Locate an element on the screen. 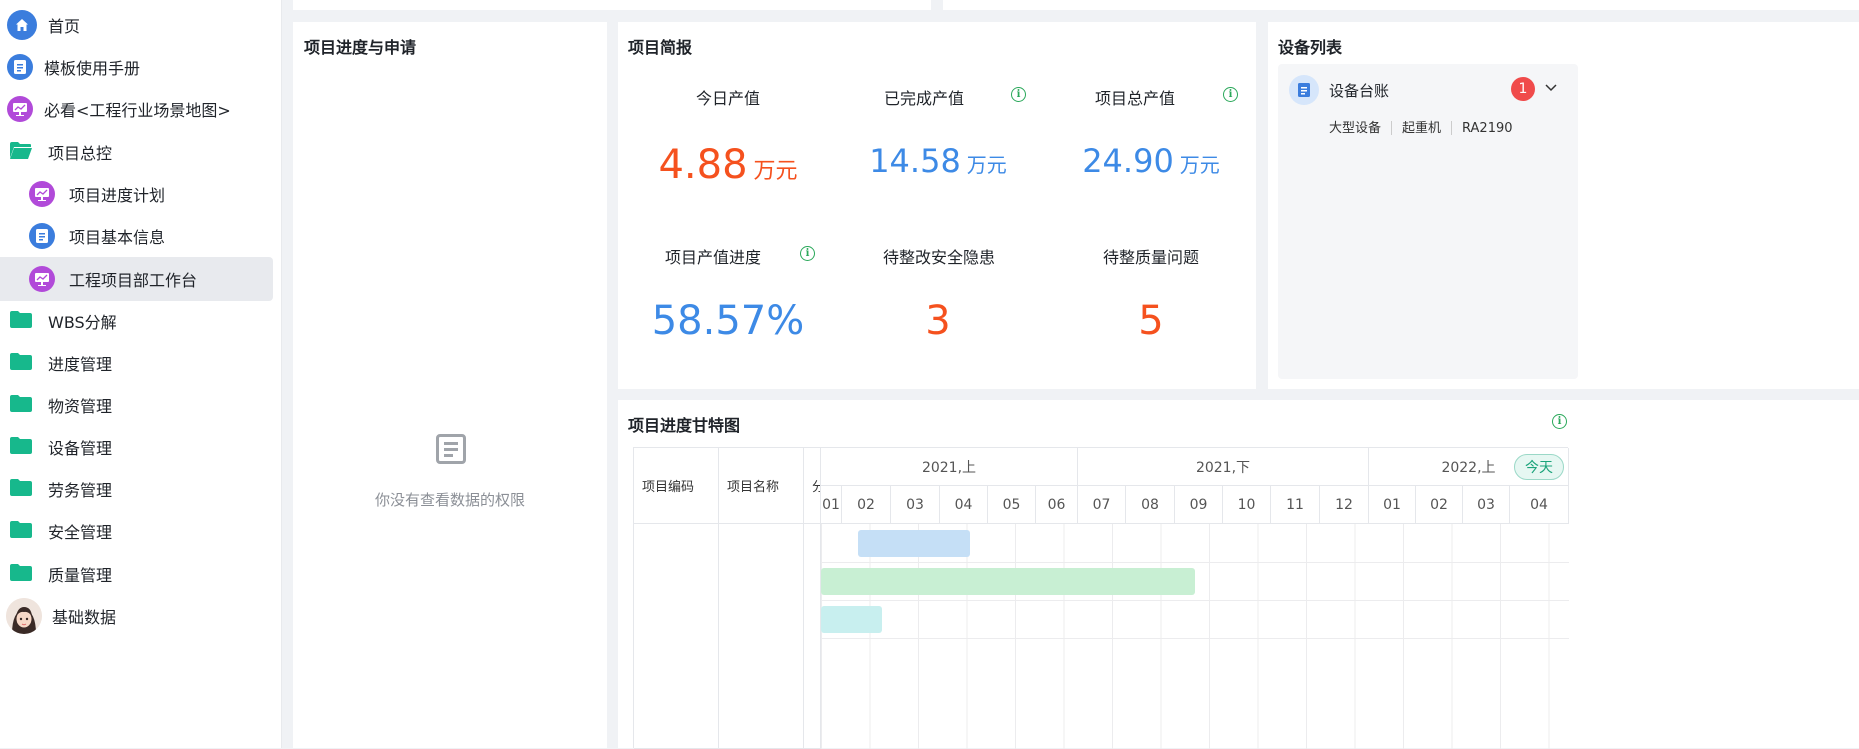  panel-title: 设备列表 is located at coordinates (1310, 47).